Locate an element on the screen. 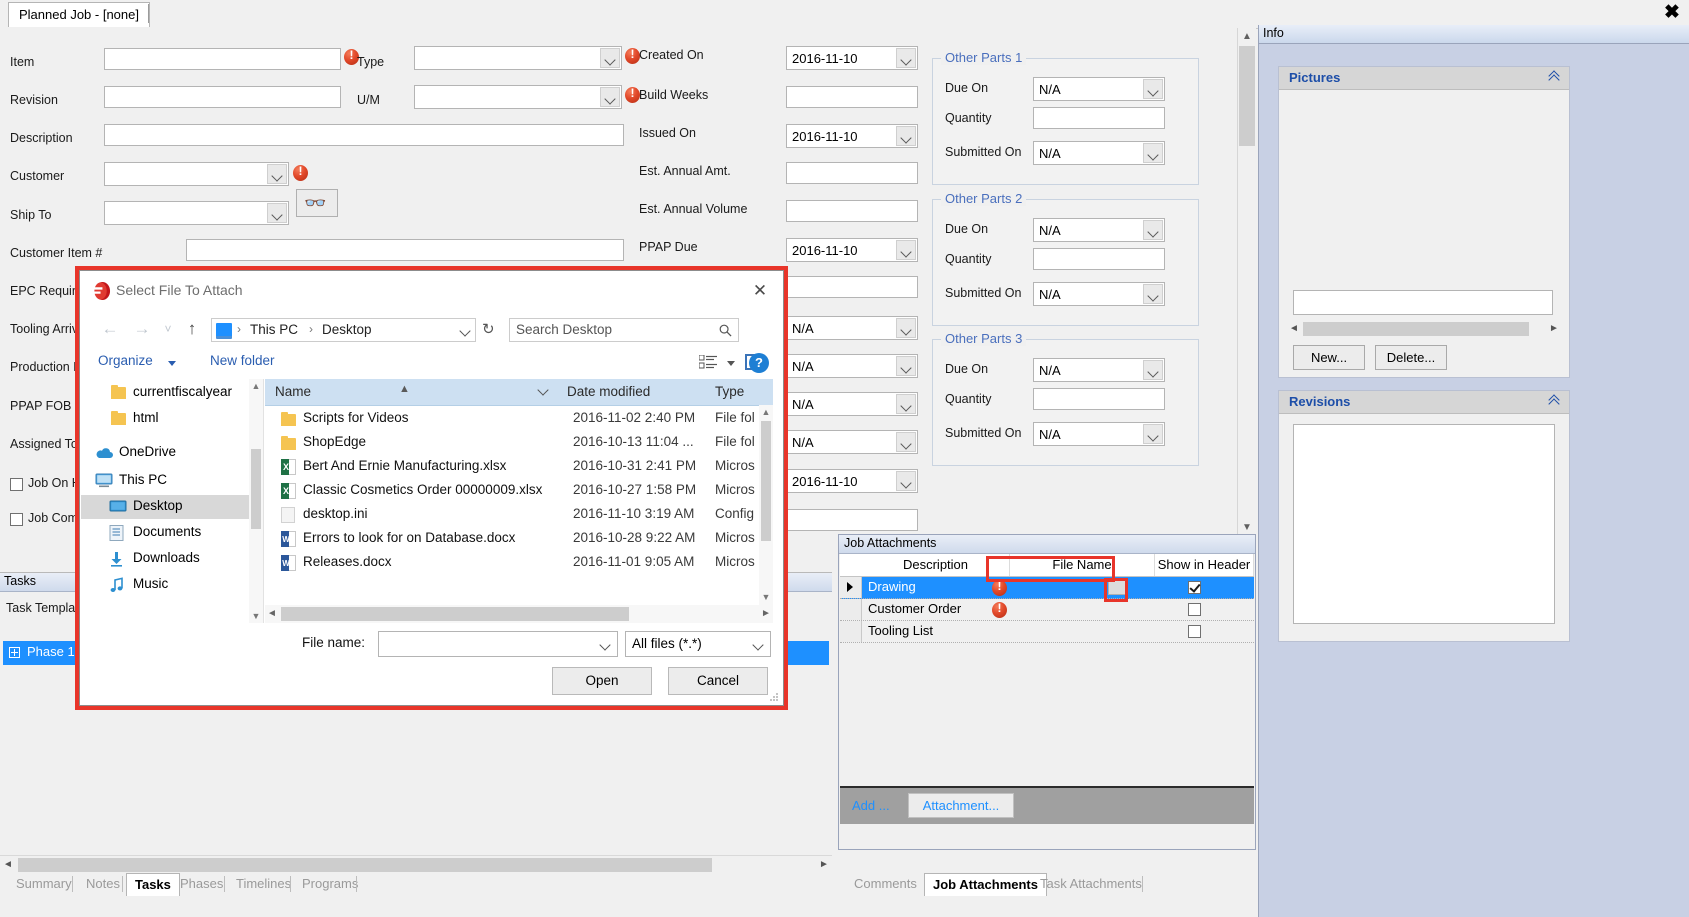 This screenshot has width=1689, height=917. column-show-in-header: Show in Header is located at coordinates (1204, 565).